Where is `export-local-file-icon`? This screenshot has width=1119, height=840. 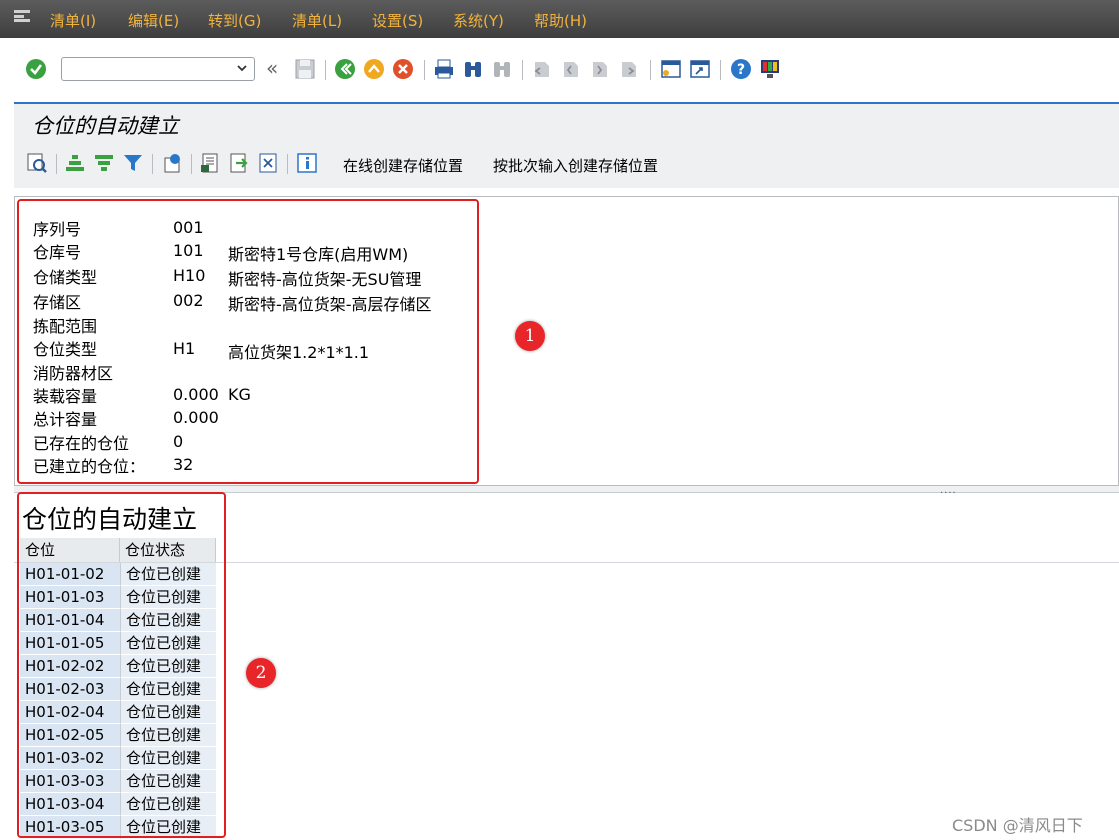 export-local-file-icon is located at coordinates (239, 163).